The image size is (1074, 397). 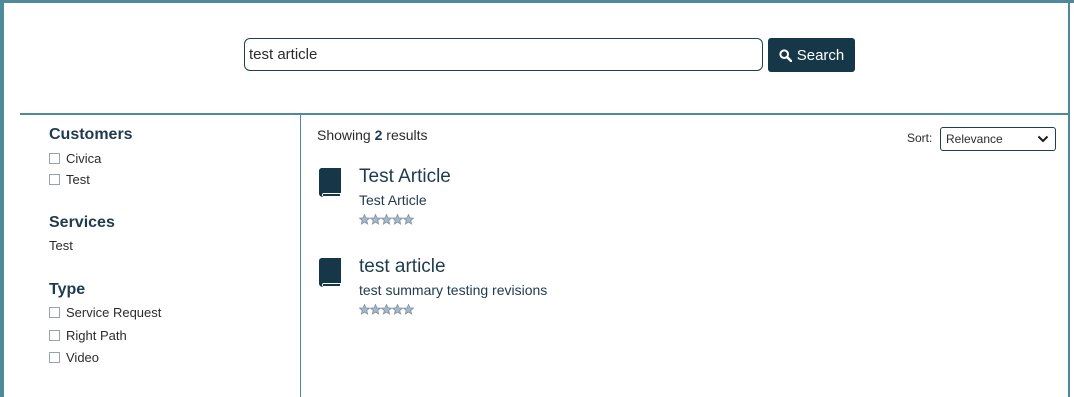 What do you see at coordinates (84, 158) in the screenshot?
I see `facet-option-label: Civica` at bounding box center [84, 158].